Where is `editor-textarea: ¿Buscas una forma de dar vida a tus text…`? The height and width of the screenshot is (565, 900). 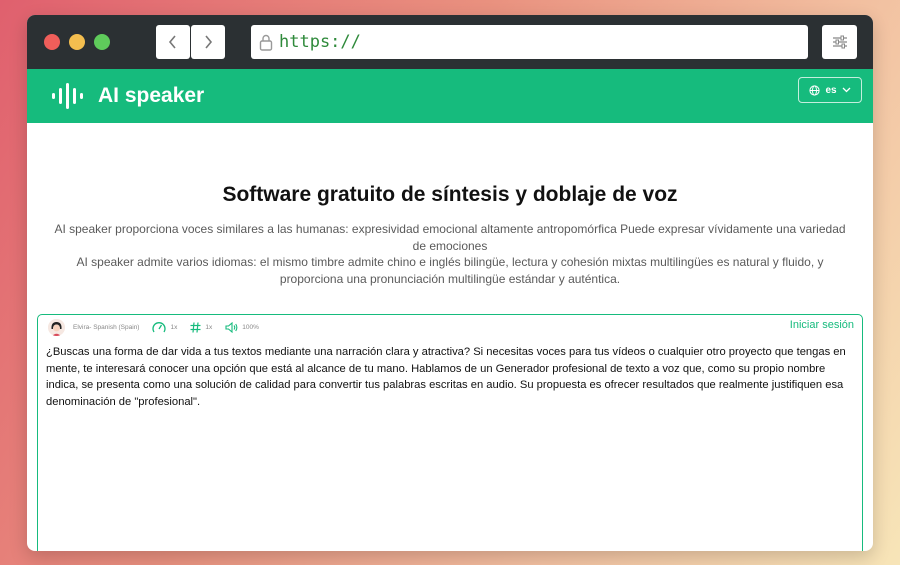 editor-textarea: ¿Buscas una forma de dar vida a tus text… is located at coordinates (450, 374).